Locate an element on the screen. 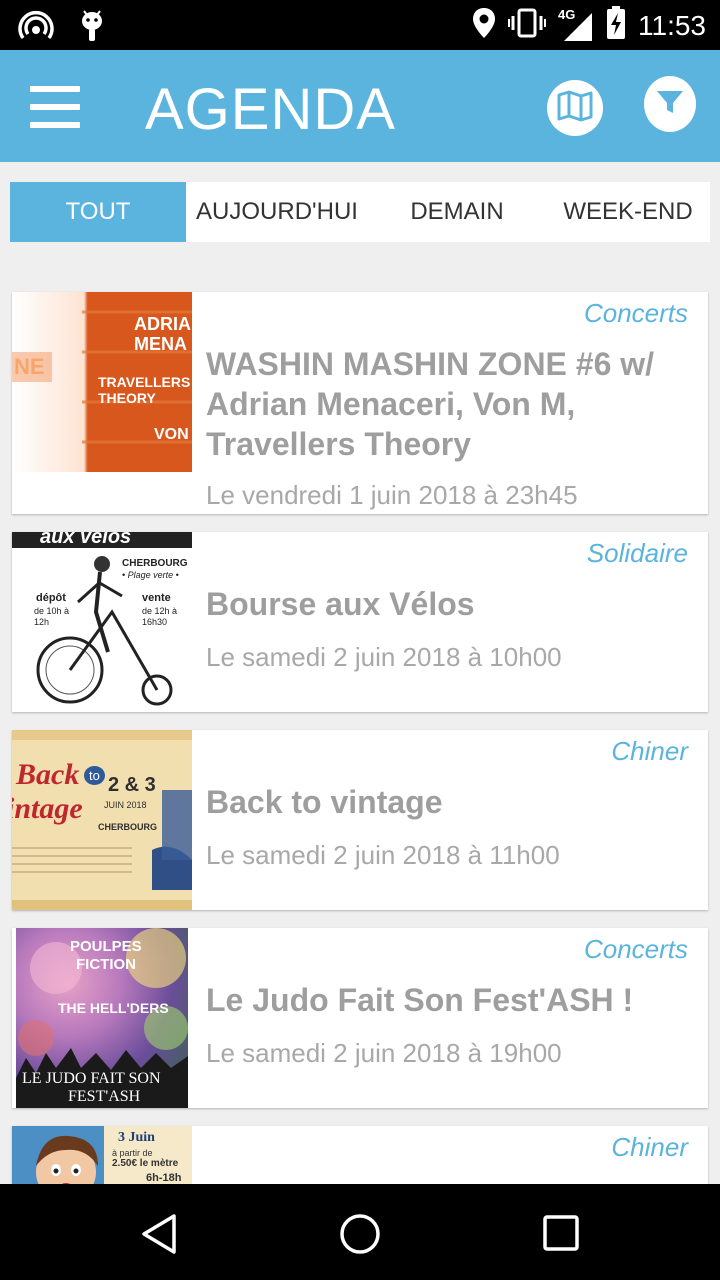 The height and width of the screenshot is (1280, 720). map-icon is located at coordinates (575, 108).